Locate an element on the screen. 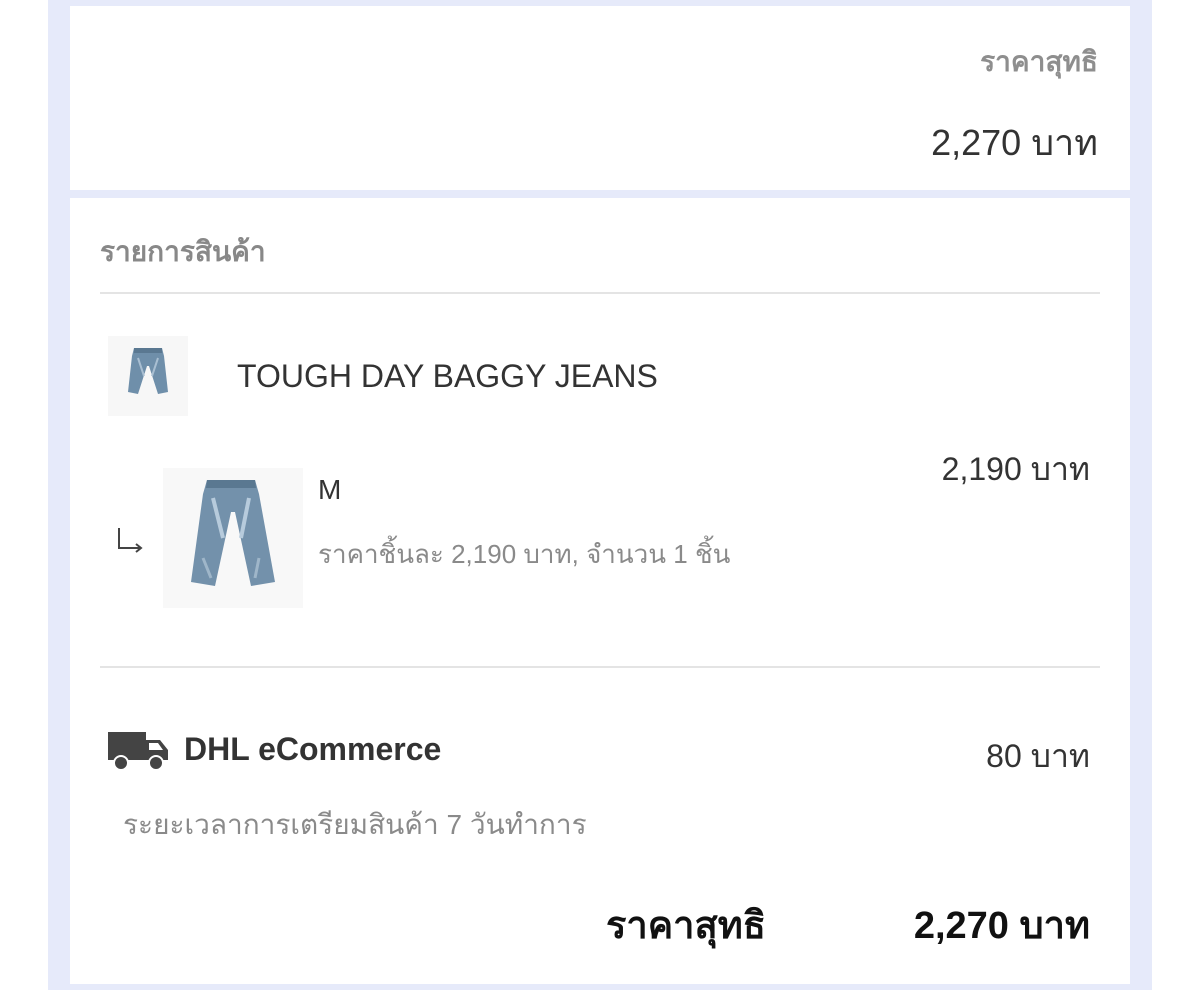 This screenshot has height=990, width=1200. truck-icon is located at coordinates (139, 750).